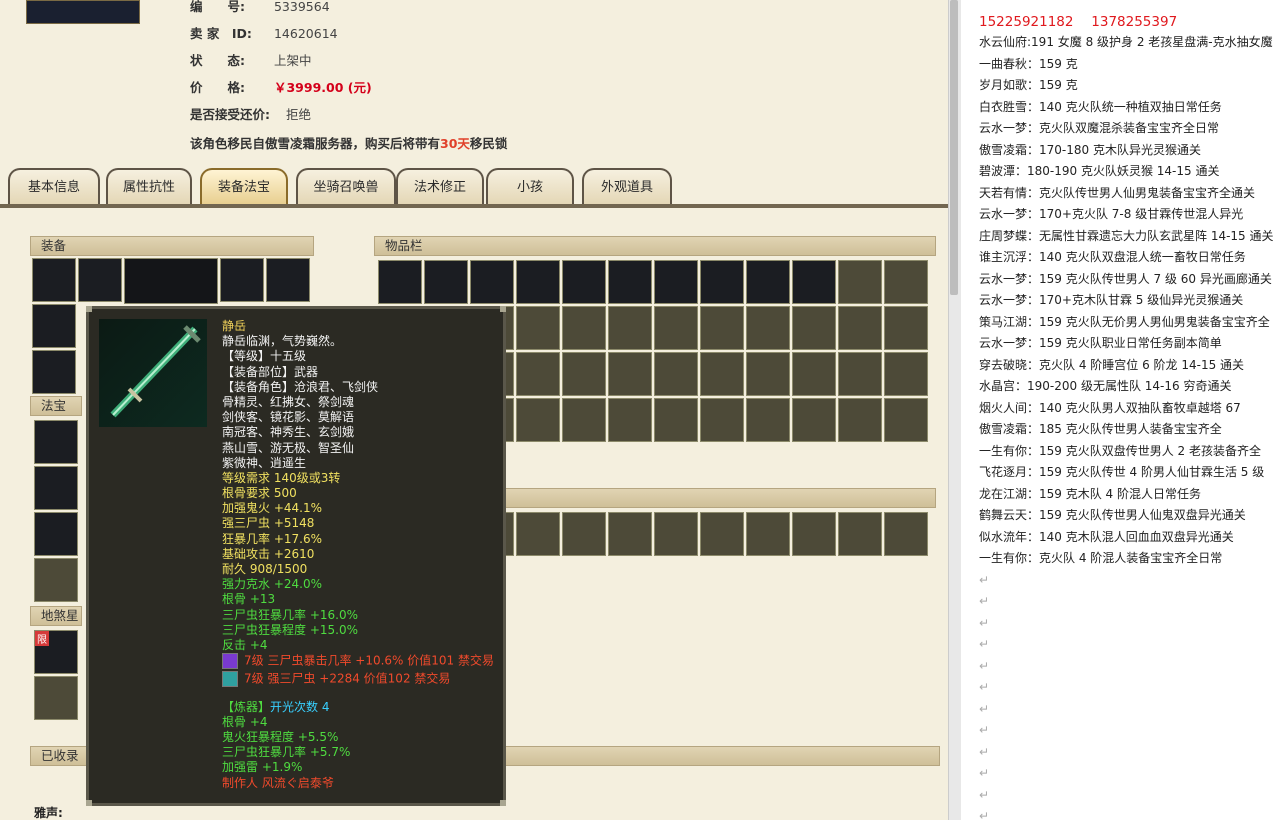 The width and height of the screenshot is (1280, 820). What do you see at coordinates (292, 60) in the screenshot?
I see `info-status-value: 上架中` at bounding box center [292, 60].